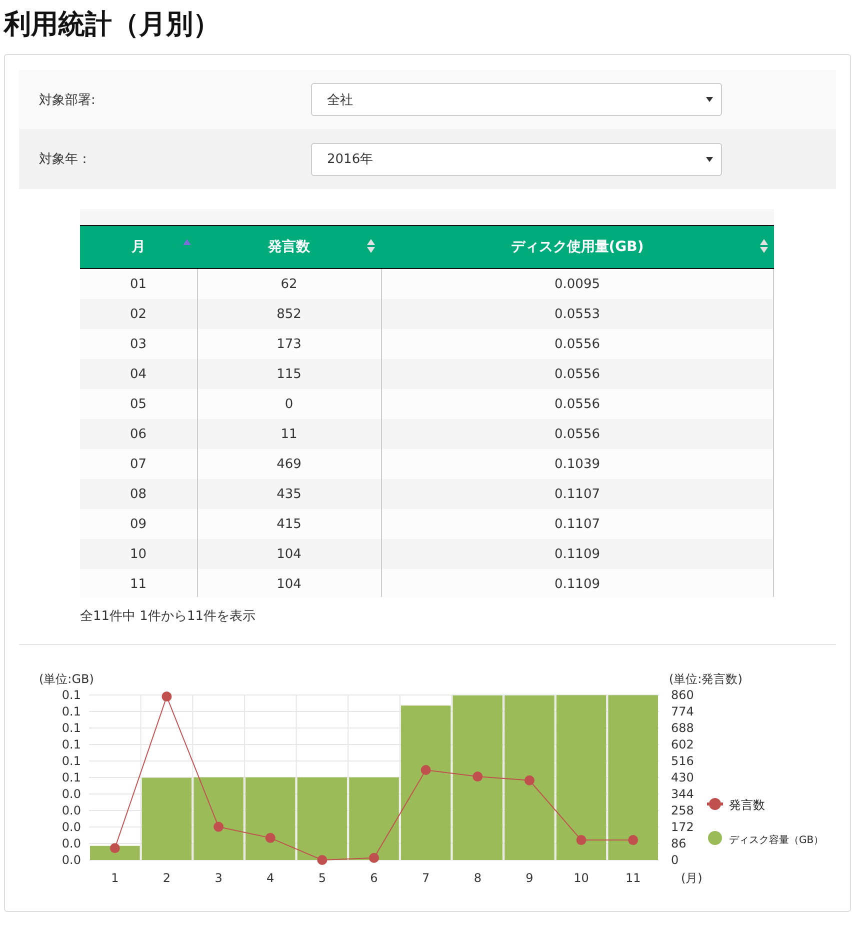 The image size is (863, 925). What do you see at coordinates (682, 695) in the screenshot?
I see `axis-tick-label: 860` at bounding box center [682, 695].